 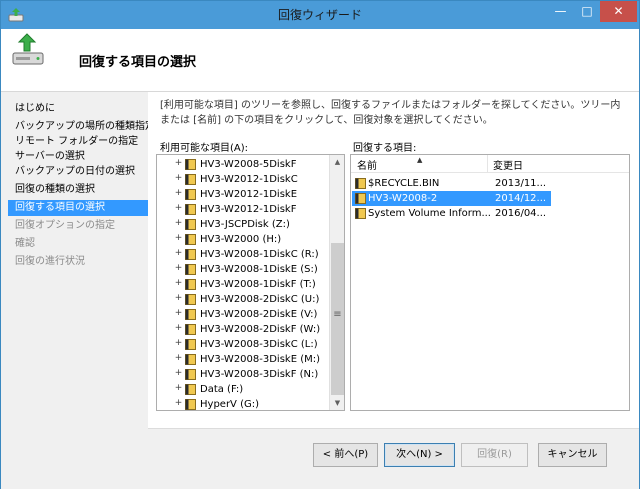 I want to click on tree-item-label: HV3-W2012-1DiskC, so click(x=249, y=179).